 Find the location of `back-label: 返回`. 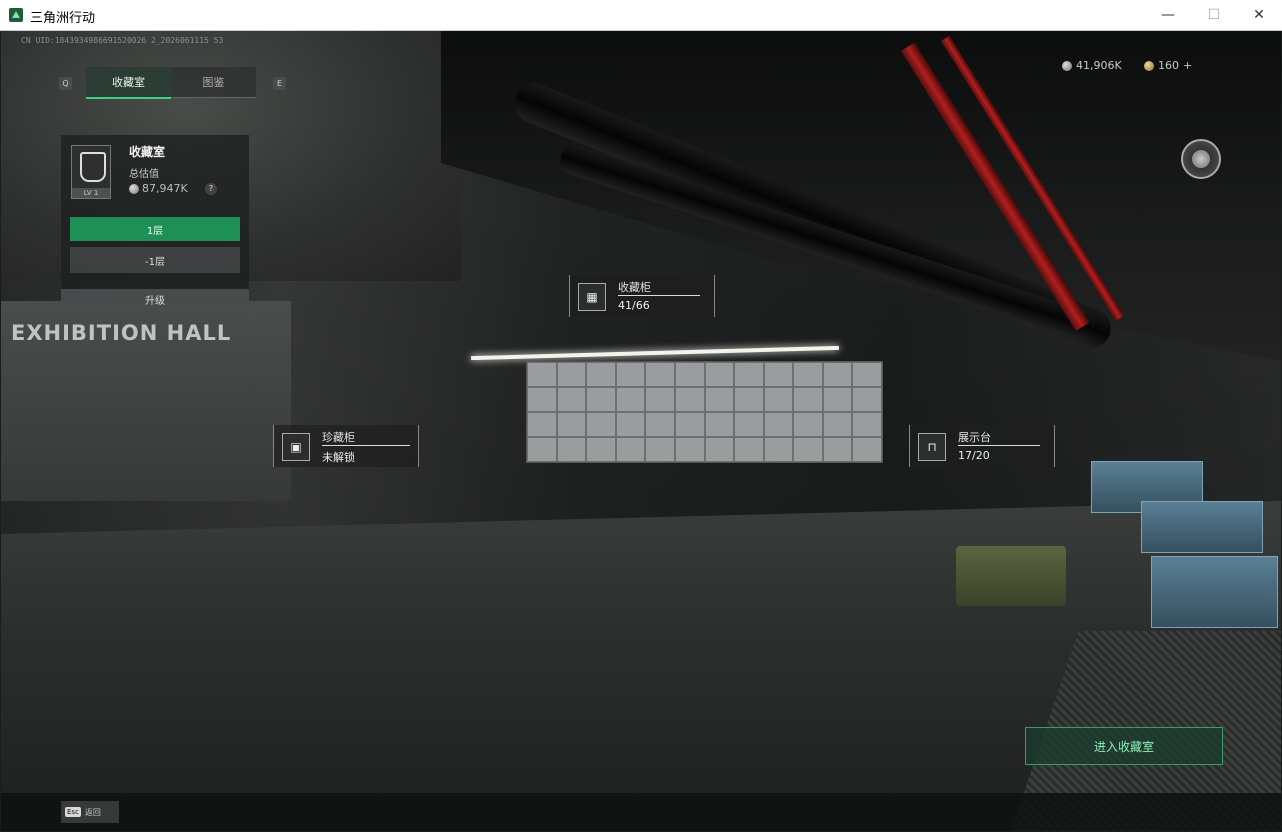

back-label: 返回 is located at coordinates (92, 812).